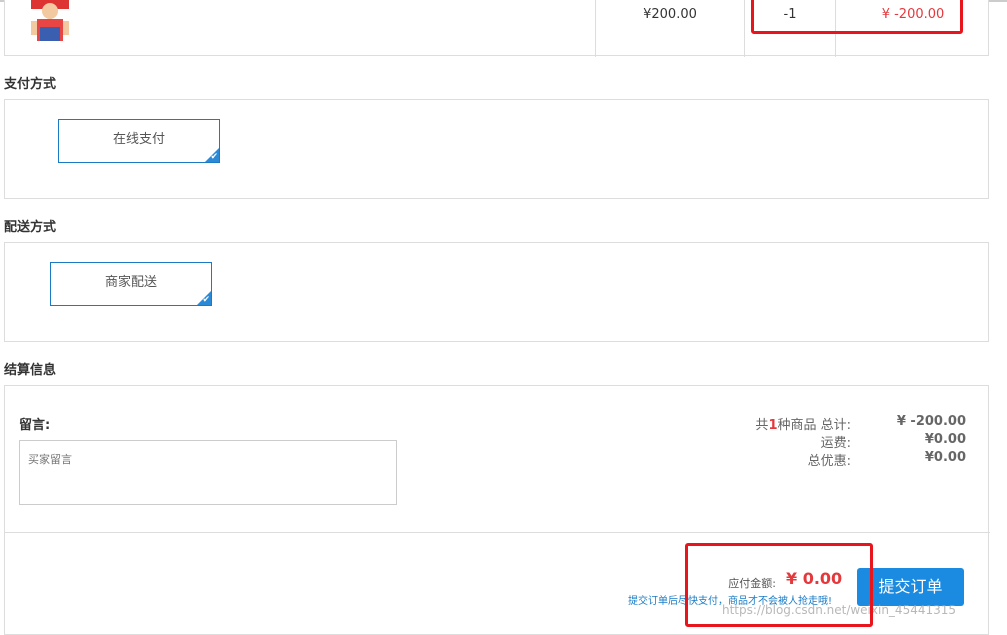 The width and height of the screenshot is (1007, 635). Describe the element at coordinates (829, 461) in the screenshot. I see `discount-label: 总优惠:` at that location.